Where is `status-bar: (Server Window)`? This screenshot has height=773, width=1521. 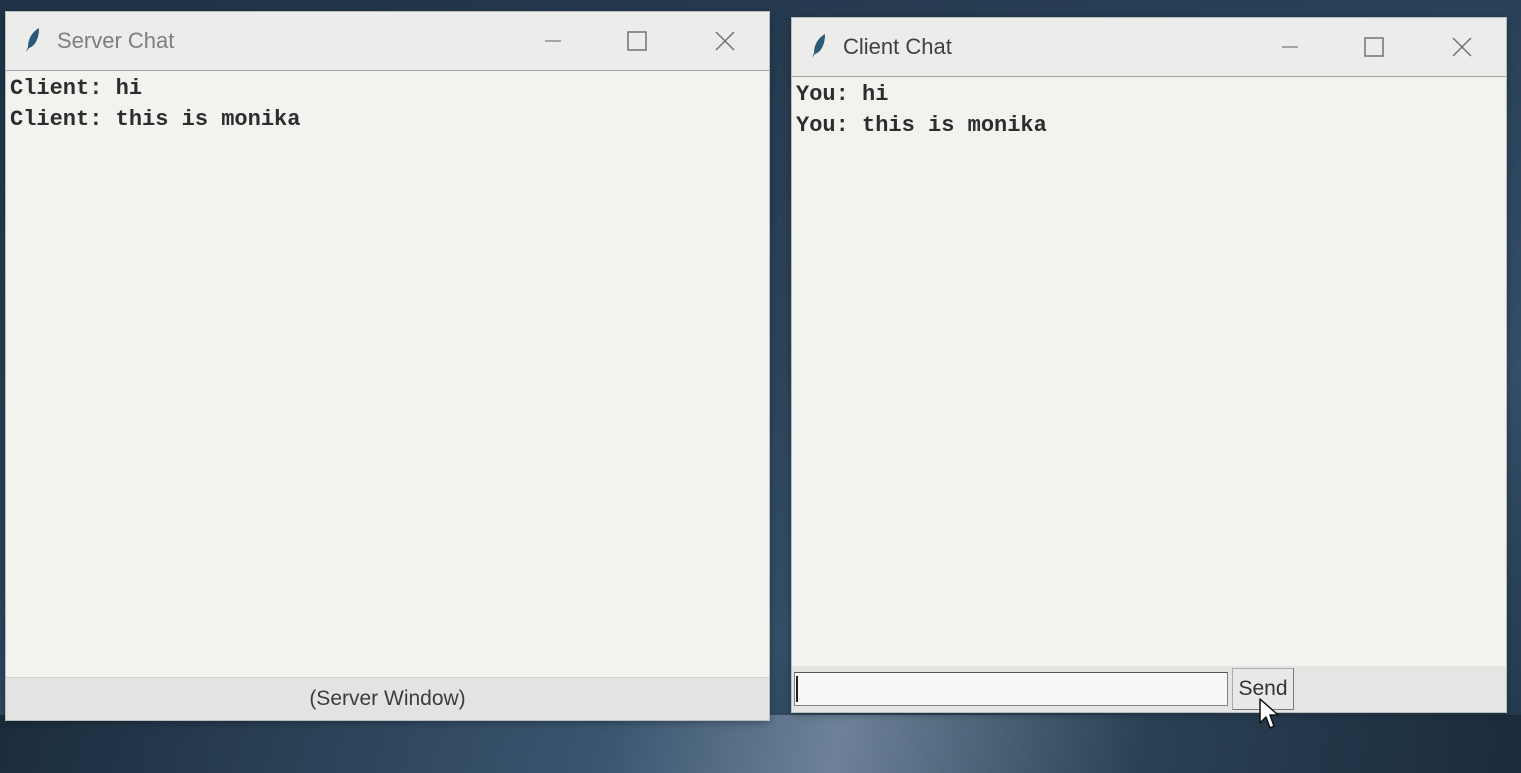 status-bar: (Server Window) is located at coordinates (387, 698).